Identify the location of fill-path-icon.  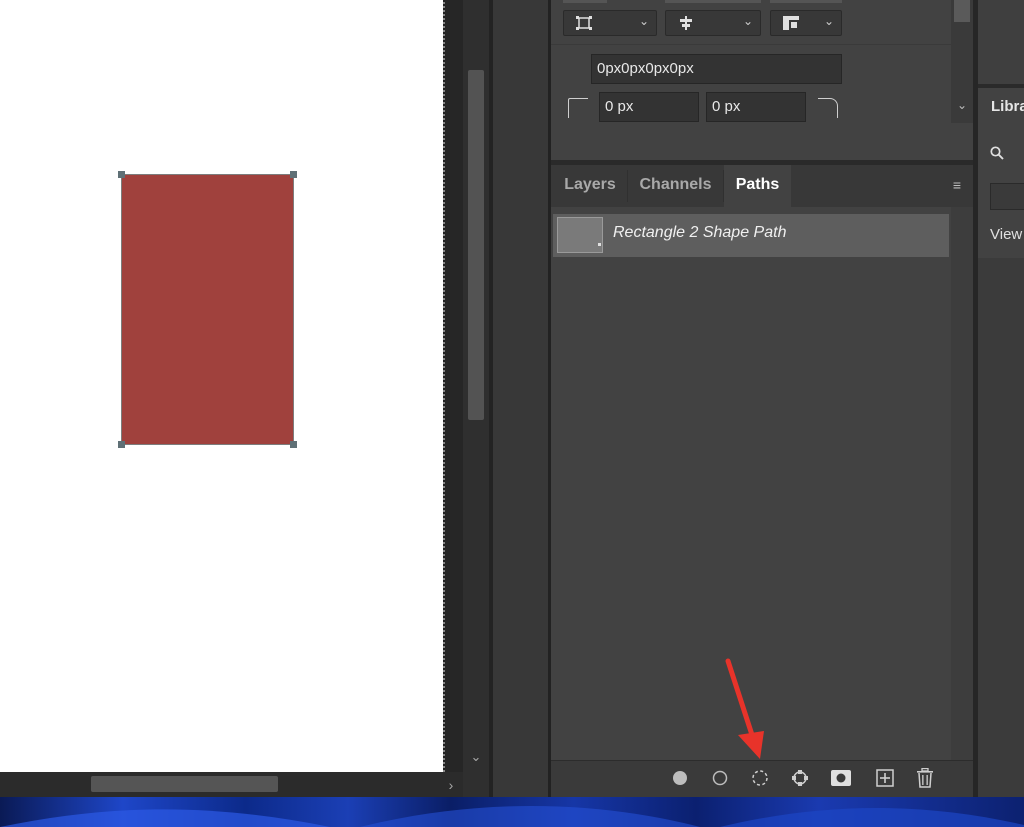
(680, 778).